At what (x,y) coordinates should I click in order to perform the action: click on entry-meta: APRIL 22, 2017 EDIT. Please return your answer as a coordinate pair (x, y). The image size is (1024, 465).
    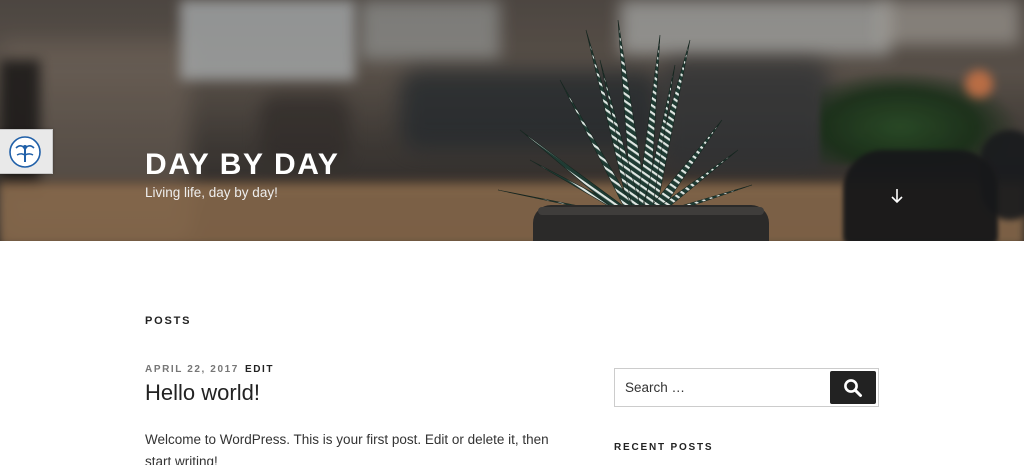
    Looking at the image, I should click on (360, 370).